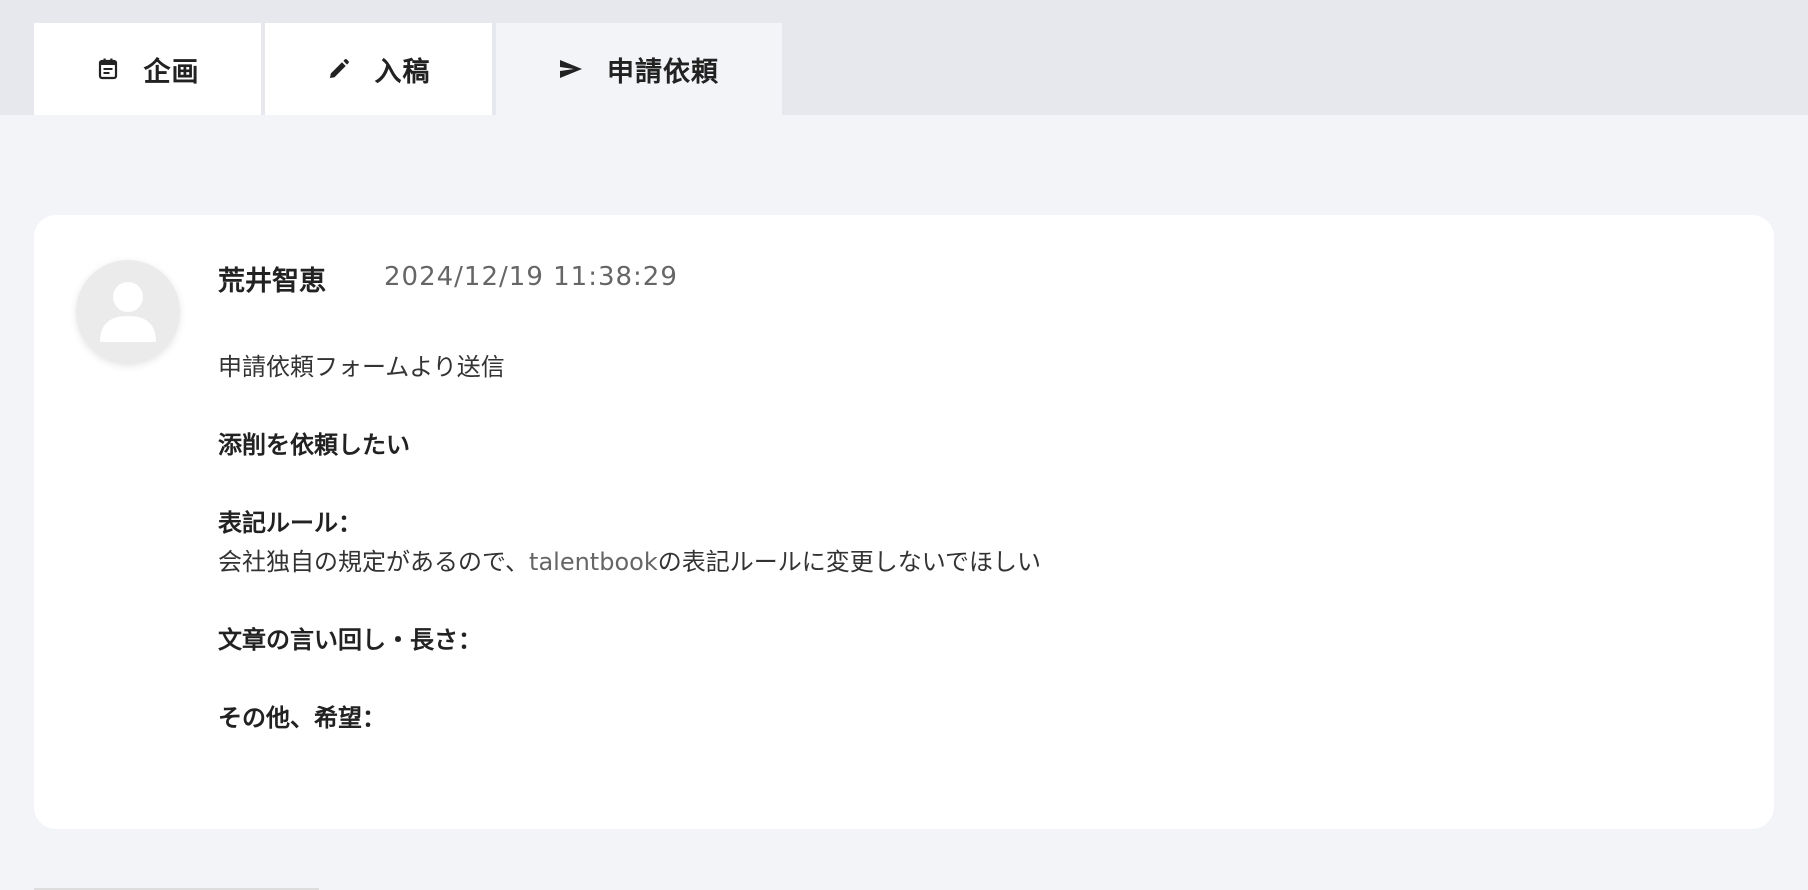  Describe the element at coordinates (302, 718) in the screenshot. I see `other-heading: その他、希望：` at that location.